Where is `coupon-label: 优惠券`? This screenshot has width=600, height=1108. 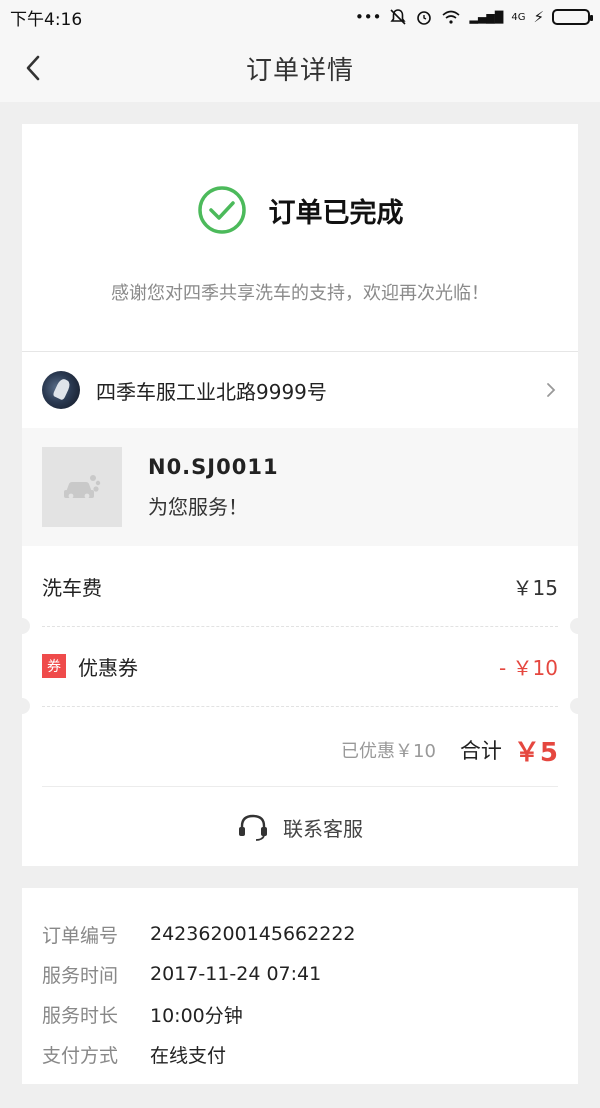
coupon-label: 优惠券 is located at coordinates (108, 667).